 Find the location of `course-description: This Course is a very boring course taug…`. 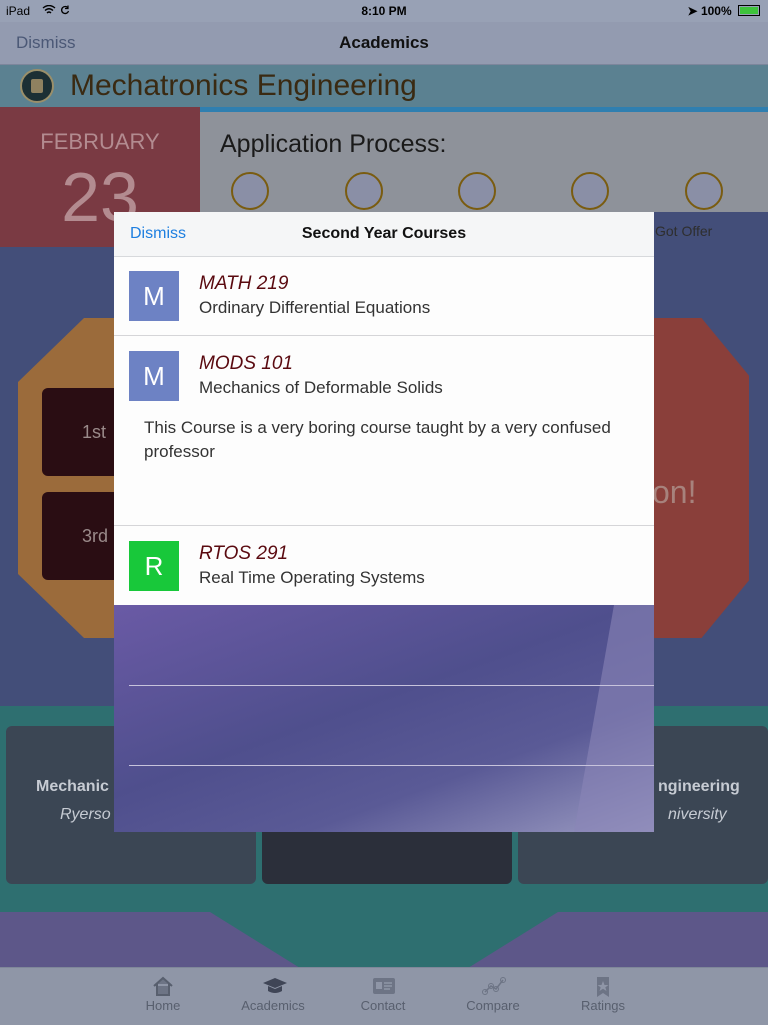

course-description: This Course is a very boring course taug… is located at coordinates (377, 439).